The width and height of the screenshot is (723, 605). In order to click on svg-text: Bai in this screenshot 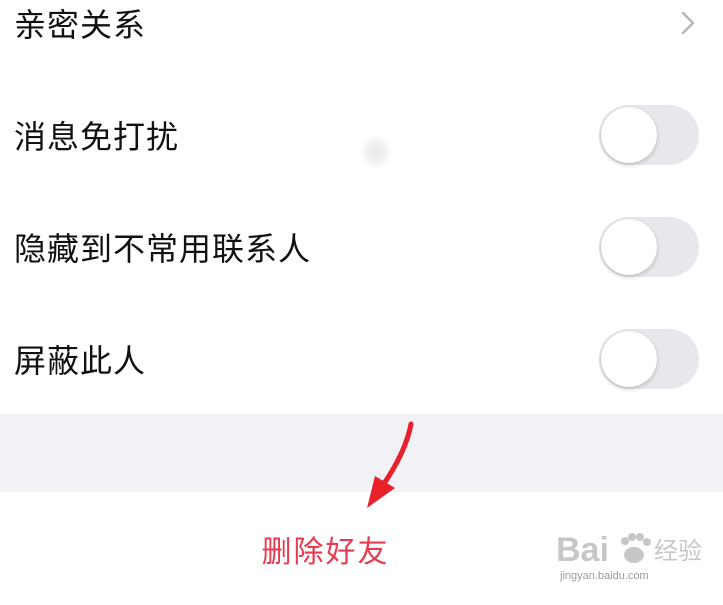, I will do `click(582, 550)`.